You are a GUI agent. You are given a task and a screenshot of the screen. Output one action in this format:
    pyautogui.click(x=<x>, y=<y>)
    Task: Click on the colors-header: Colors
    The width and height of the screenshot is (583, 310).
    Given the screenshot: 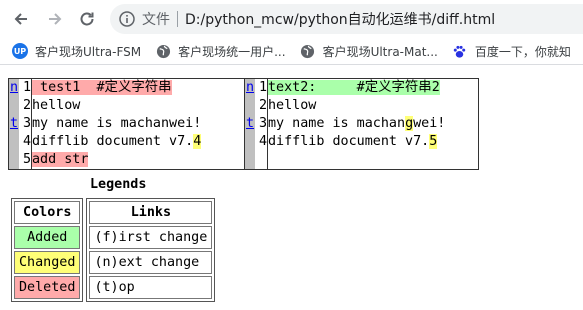 What is the action you would take?
    pyautogui.click(x=47, y=212)
    